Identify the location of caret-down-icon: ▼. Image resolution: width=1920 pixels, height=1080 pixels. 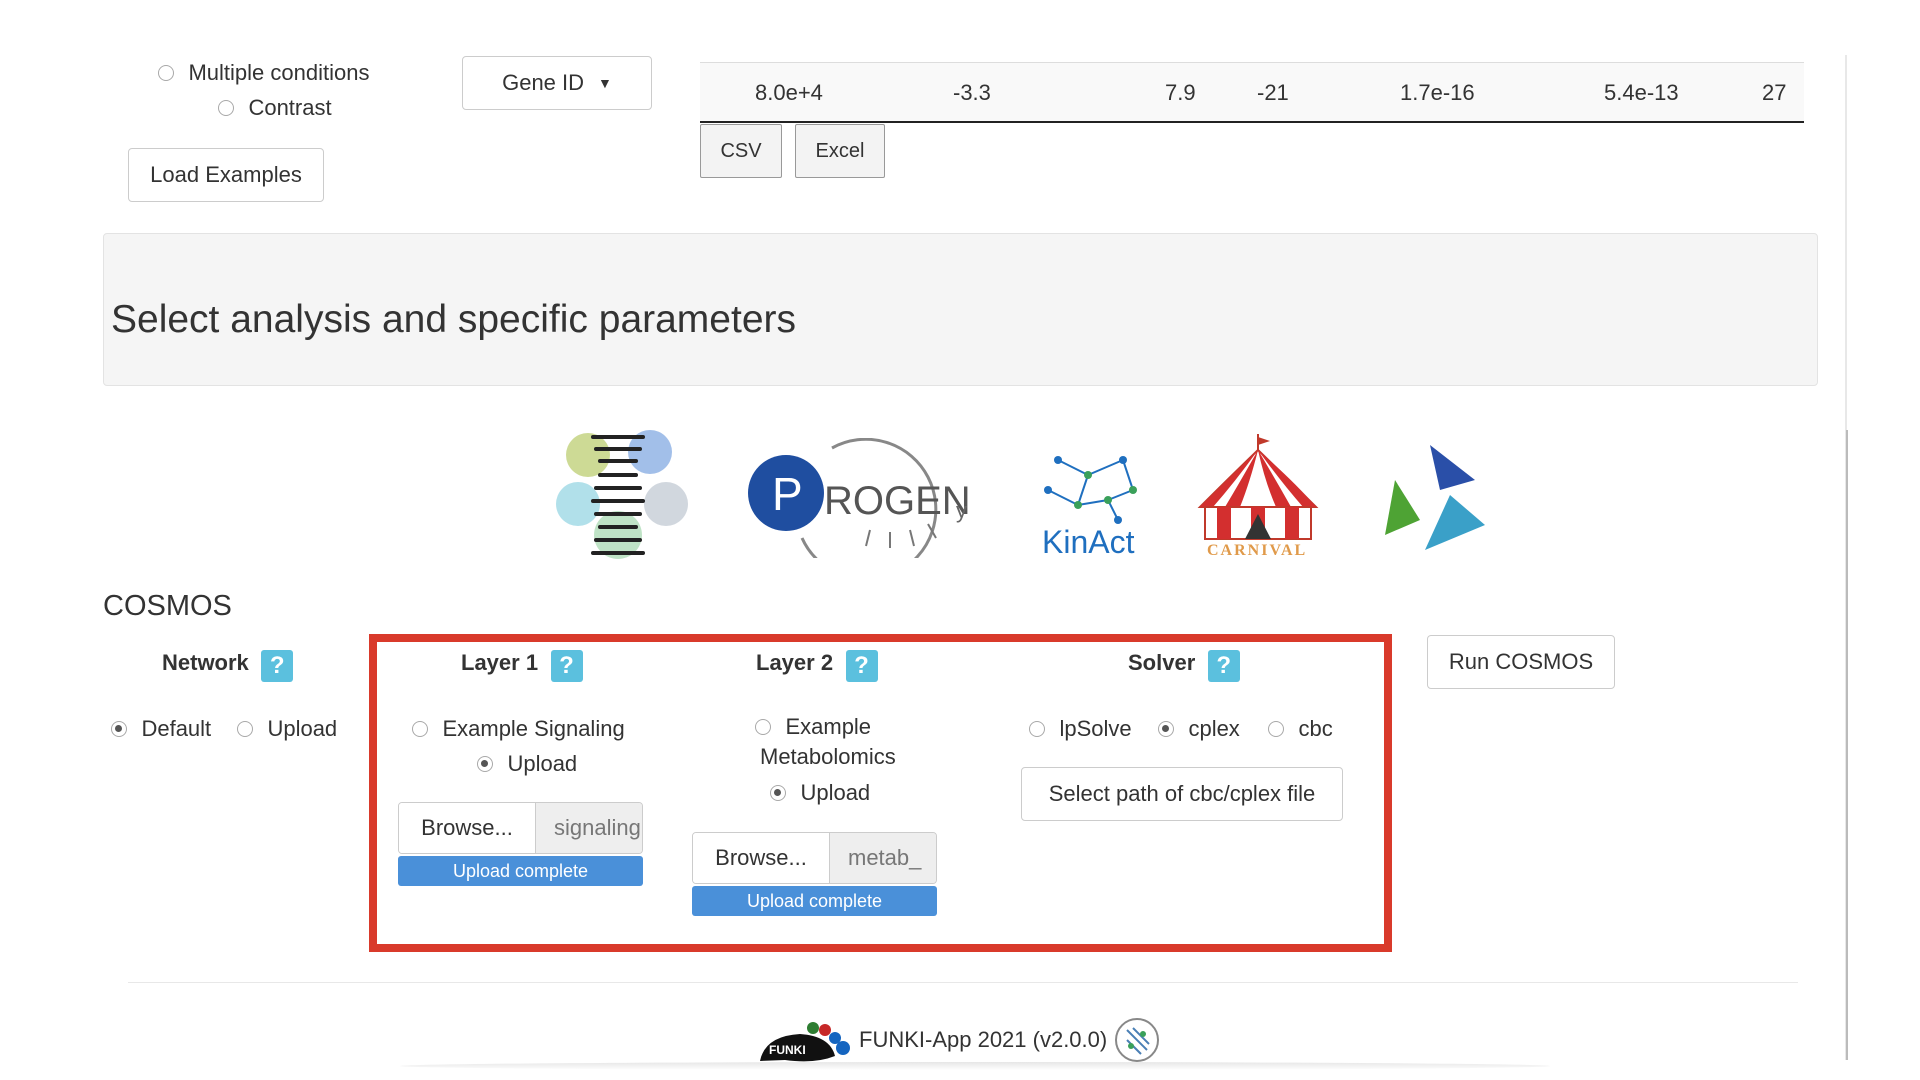
(605, 83).